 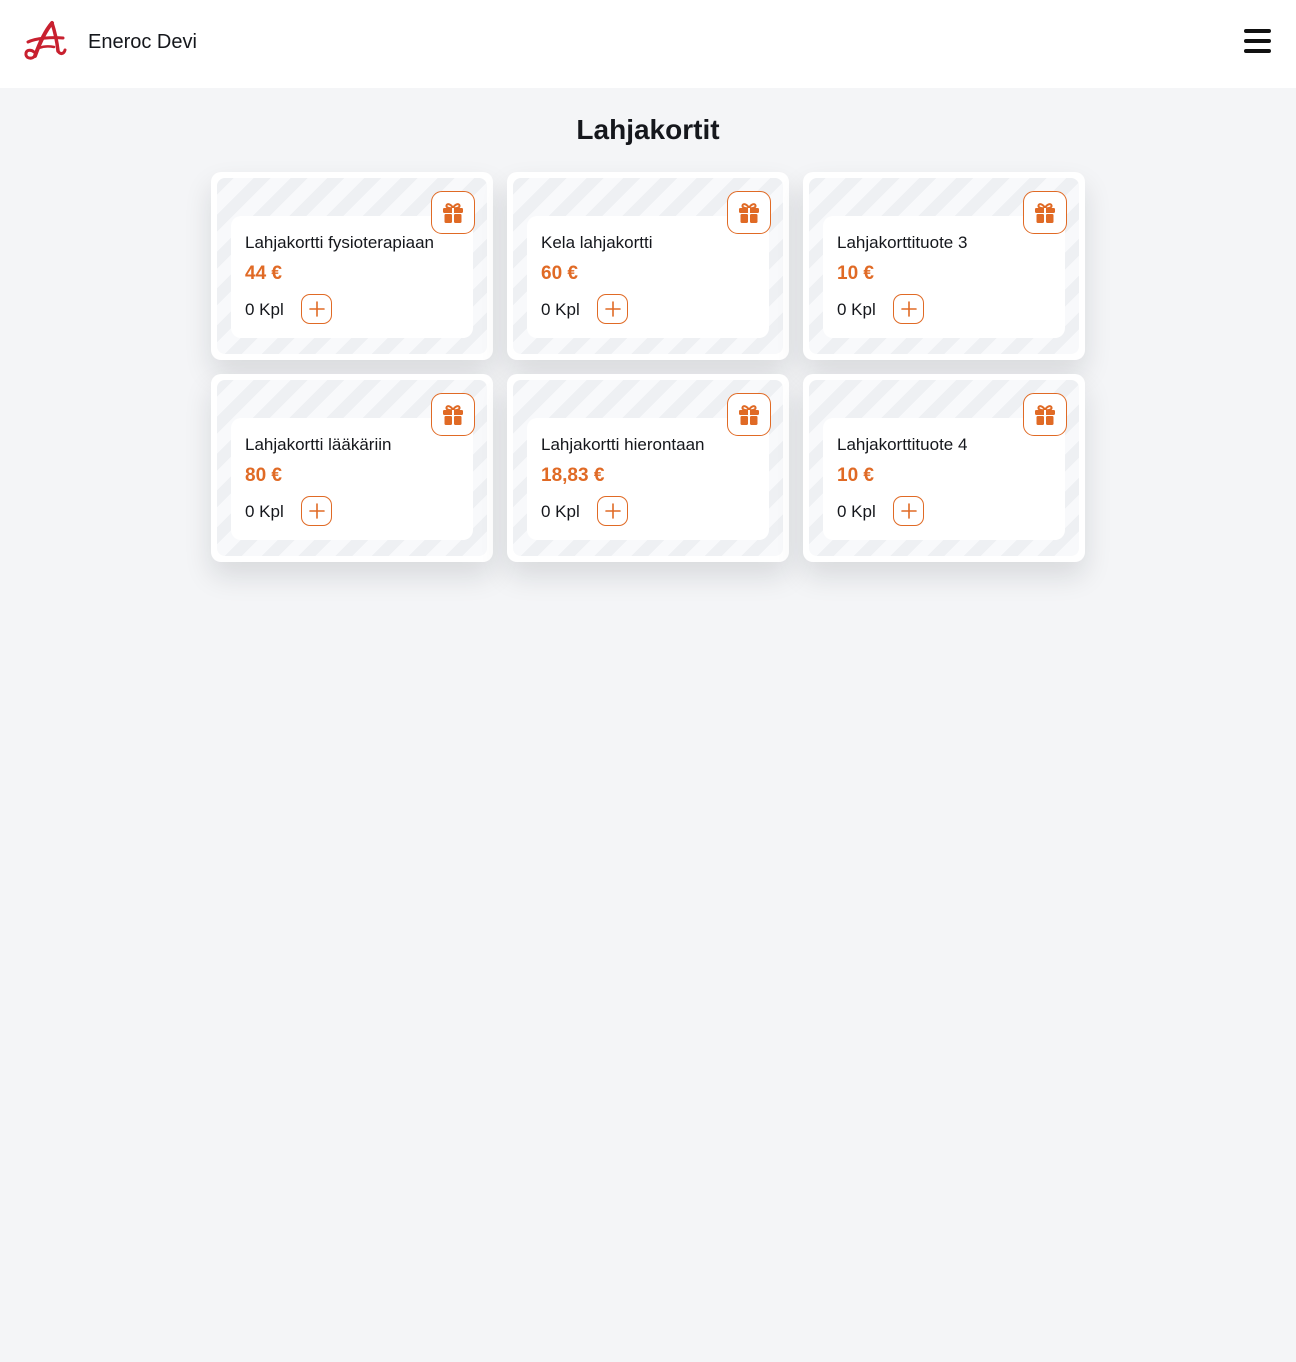 What do you see at coordinates (902, 242) in the screenshot?
I see `product-name: Lahjakorttituote 3` at bounding box center [902, 242].